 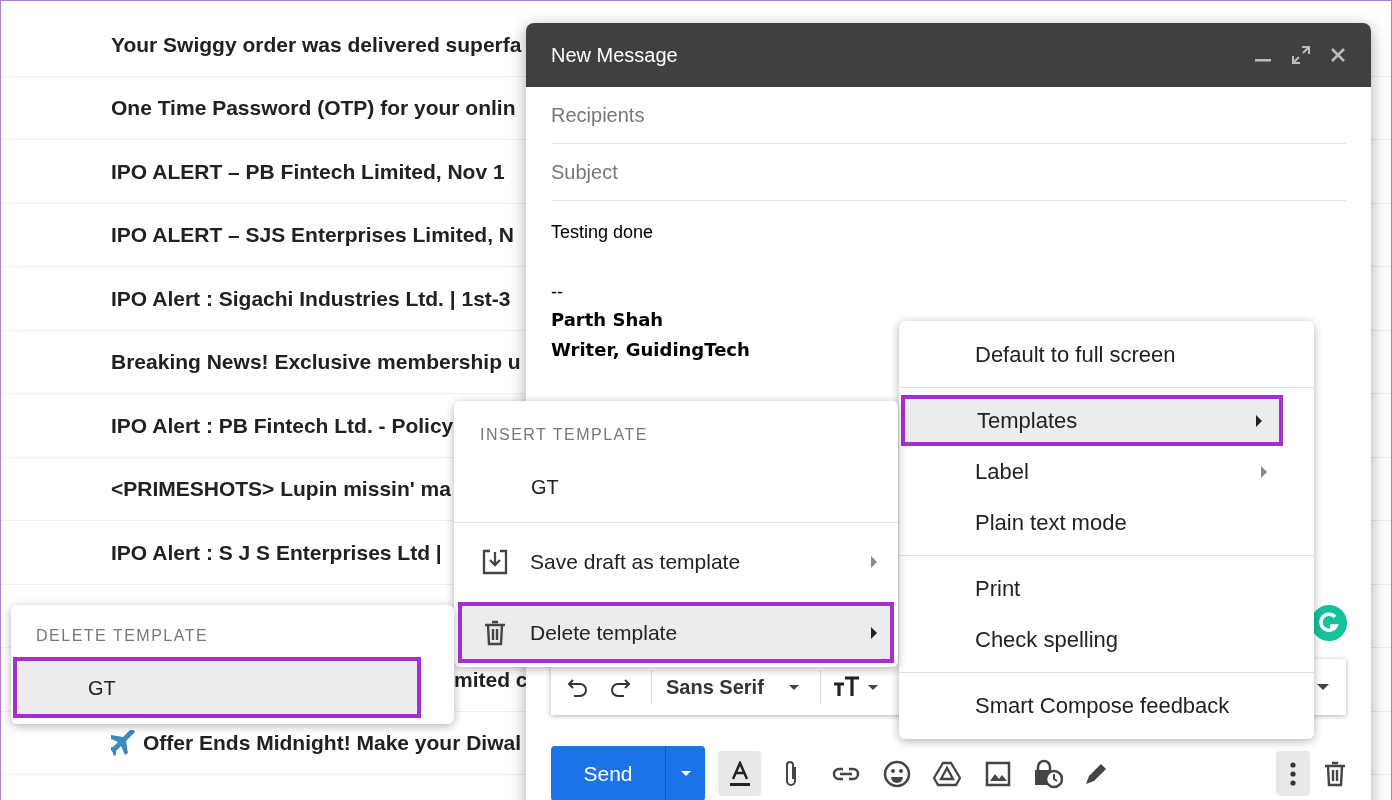 I want to click on email-subject: IPO Alert : Sigachi Industries Ltd. | 1st-3, so click(x=311, y=298).